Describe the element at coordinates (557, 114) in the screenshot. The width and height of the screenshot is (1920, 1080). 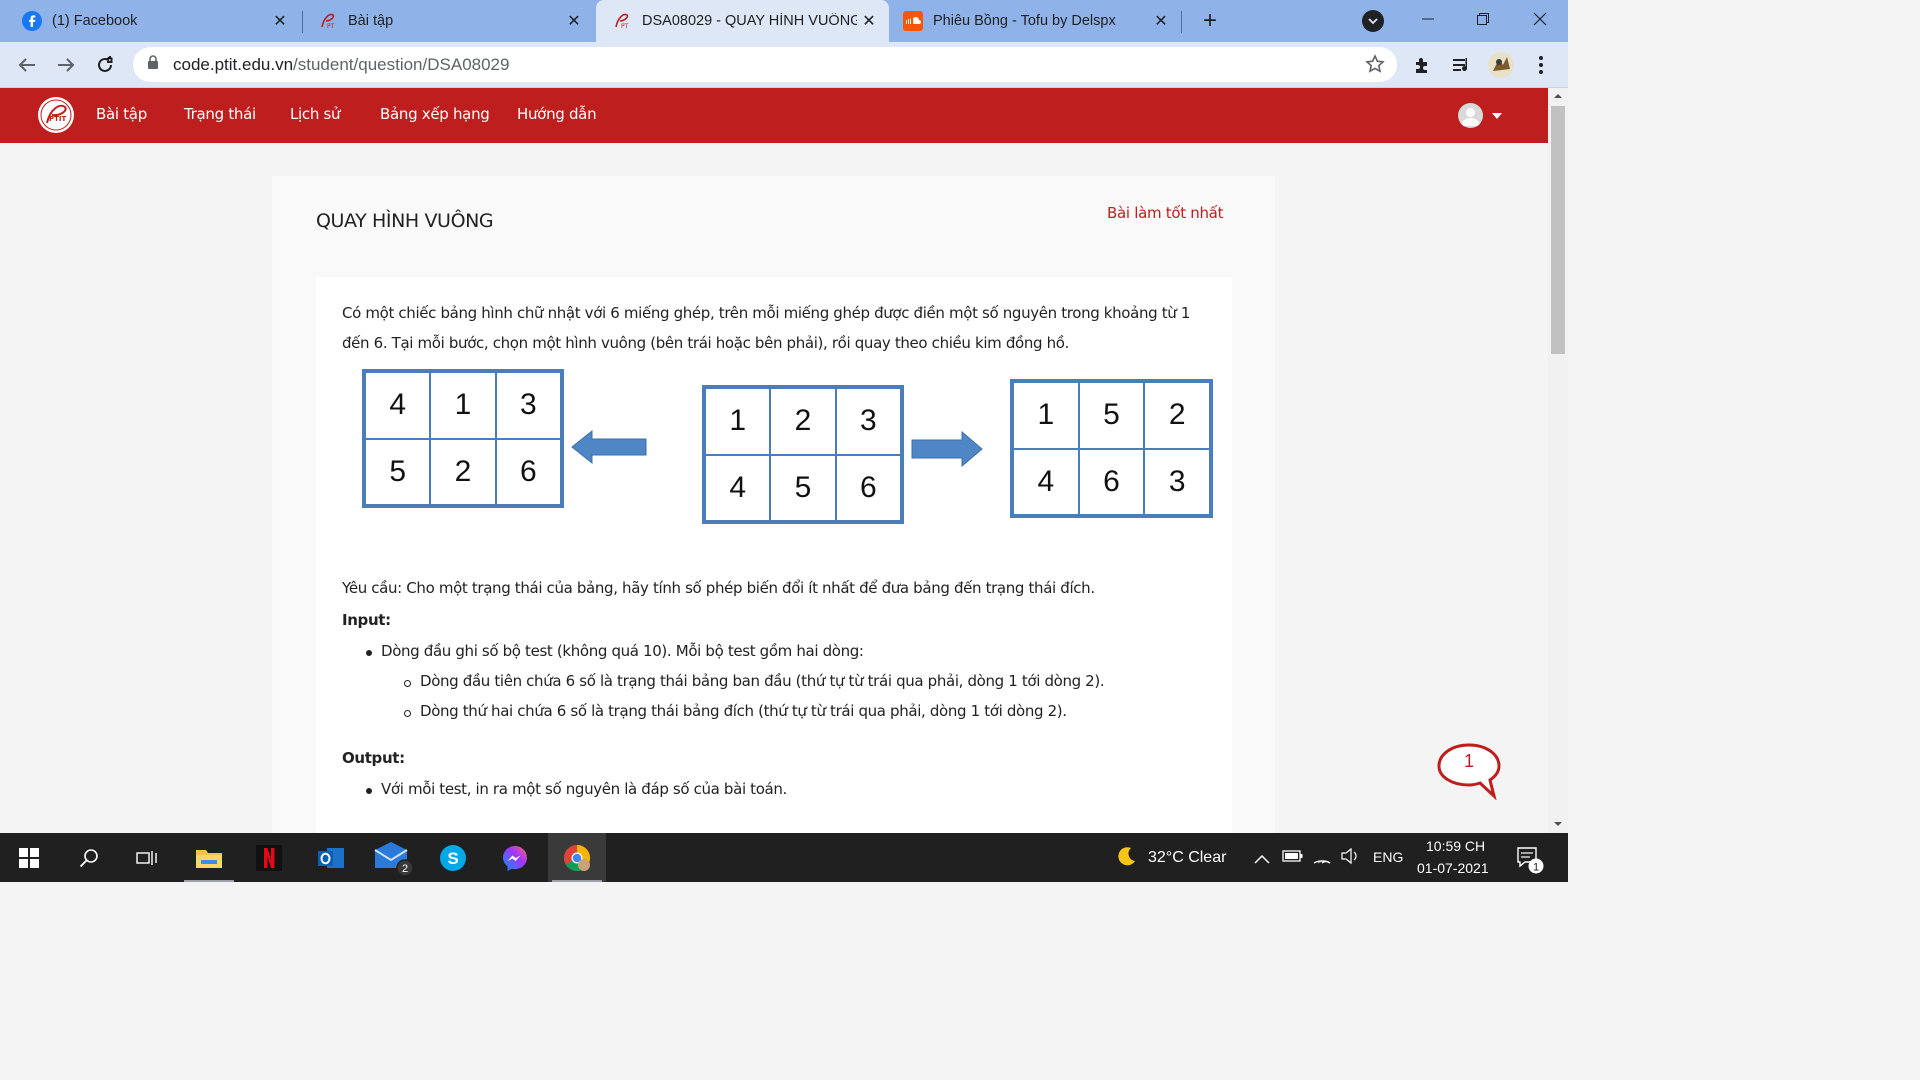
I see `nav-huong-dan: Hướng dẫn` at that location.